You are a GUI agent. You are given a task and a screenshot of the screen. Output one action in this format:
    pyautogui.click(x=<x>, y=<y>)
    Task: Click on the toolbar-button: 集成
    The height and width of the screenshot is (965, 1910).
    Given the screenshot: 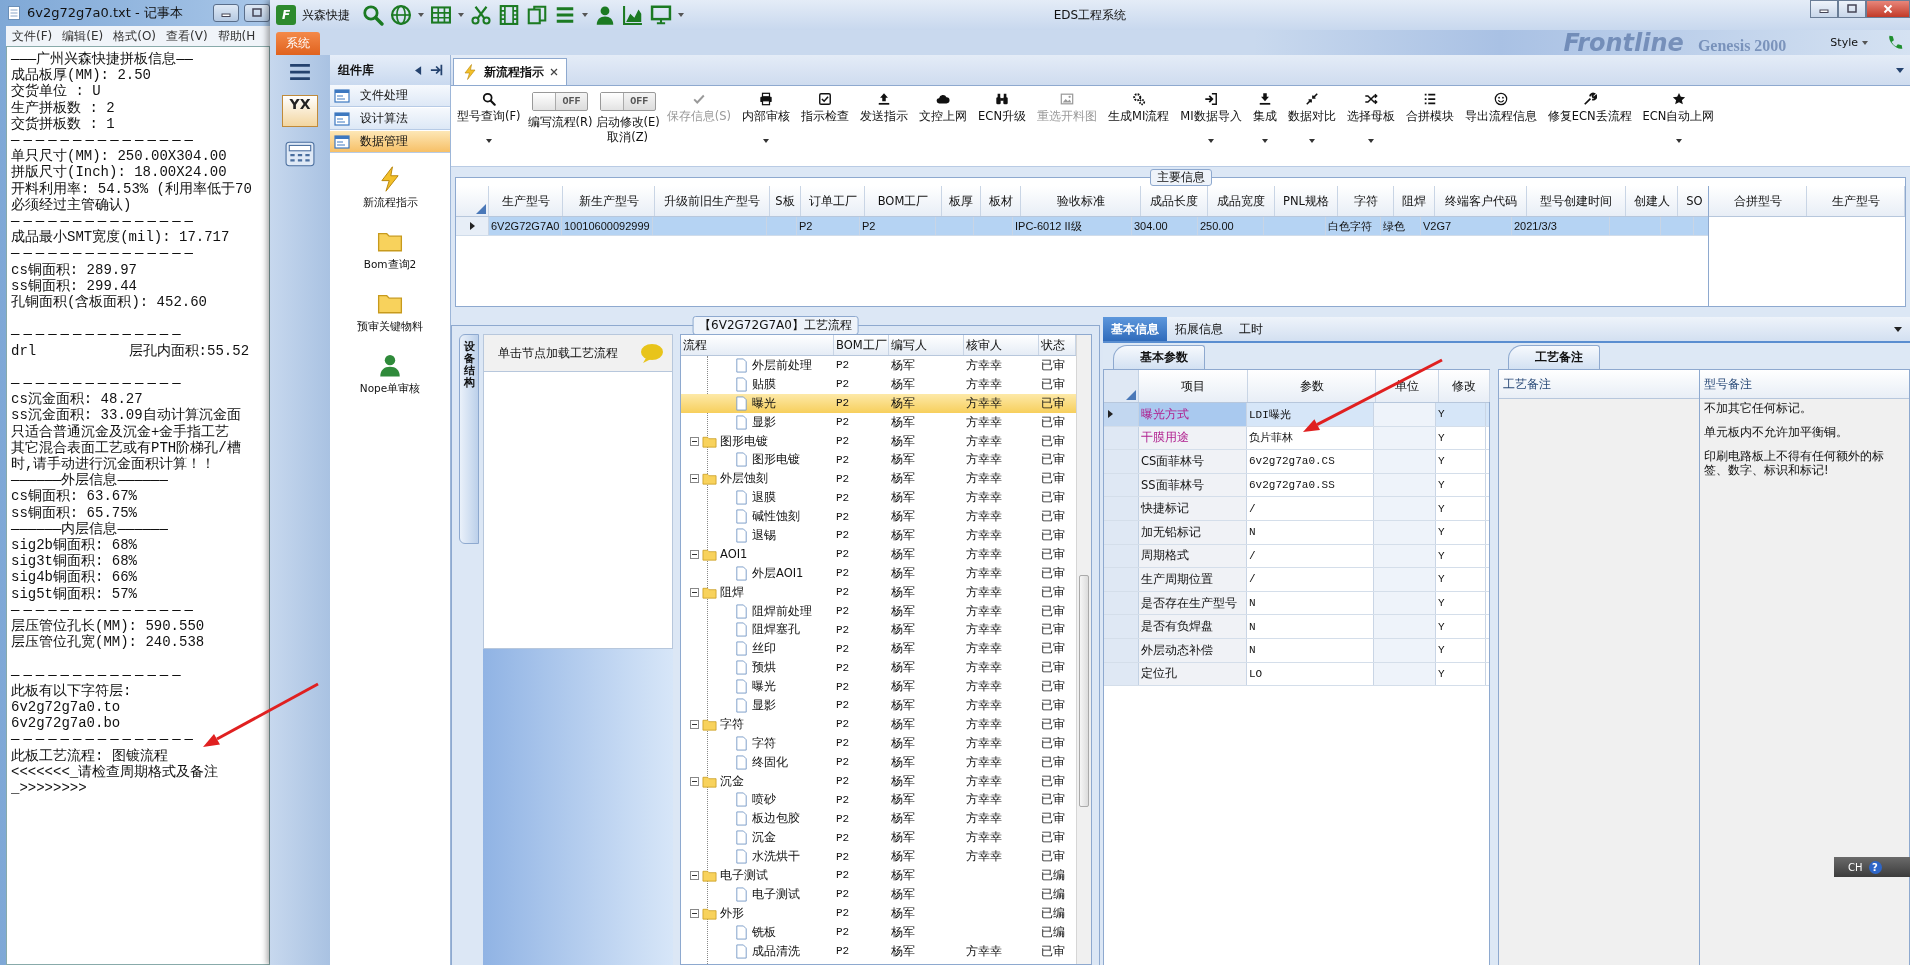 What is the action you would take?
    pyautogui.click(x=1264, y=117)
    